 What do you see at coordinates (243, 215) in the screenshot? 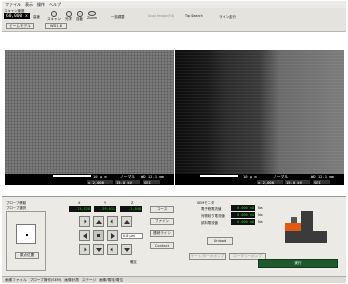
I see `objective-current-value: 0.000 nA` at bounding box center [243, 215].